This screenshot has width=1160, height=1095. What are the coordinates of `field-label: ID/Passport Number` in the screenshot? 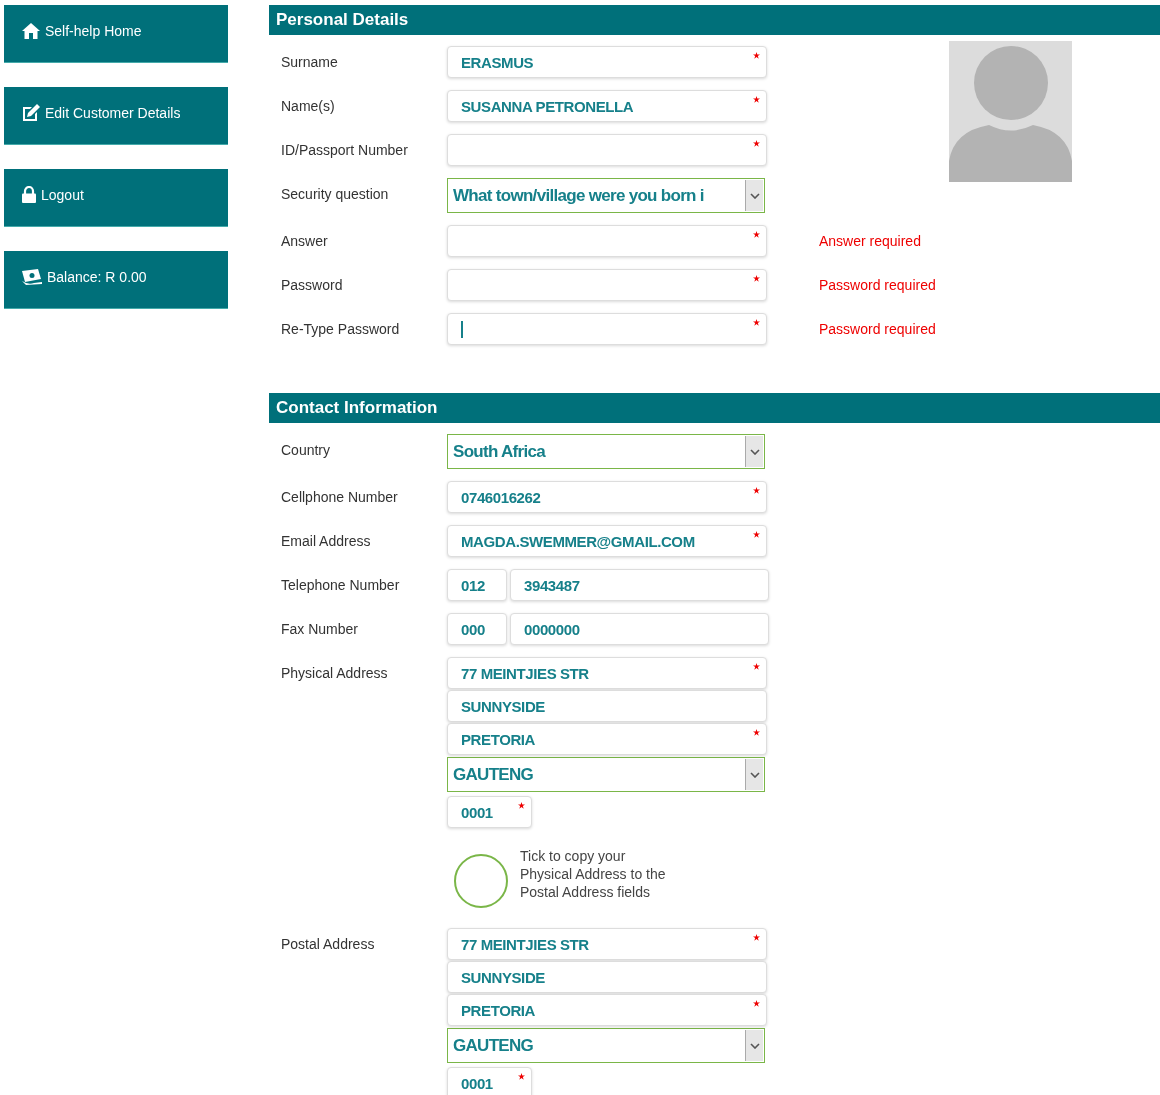 It's located at (344, 150).